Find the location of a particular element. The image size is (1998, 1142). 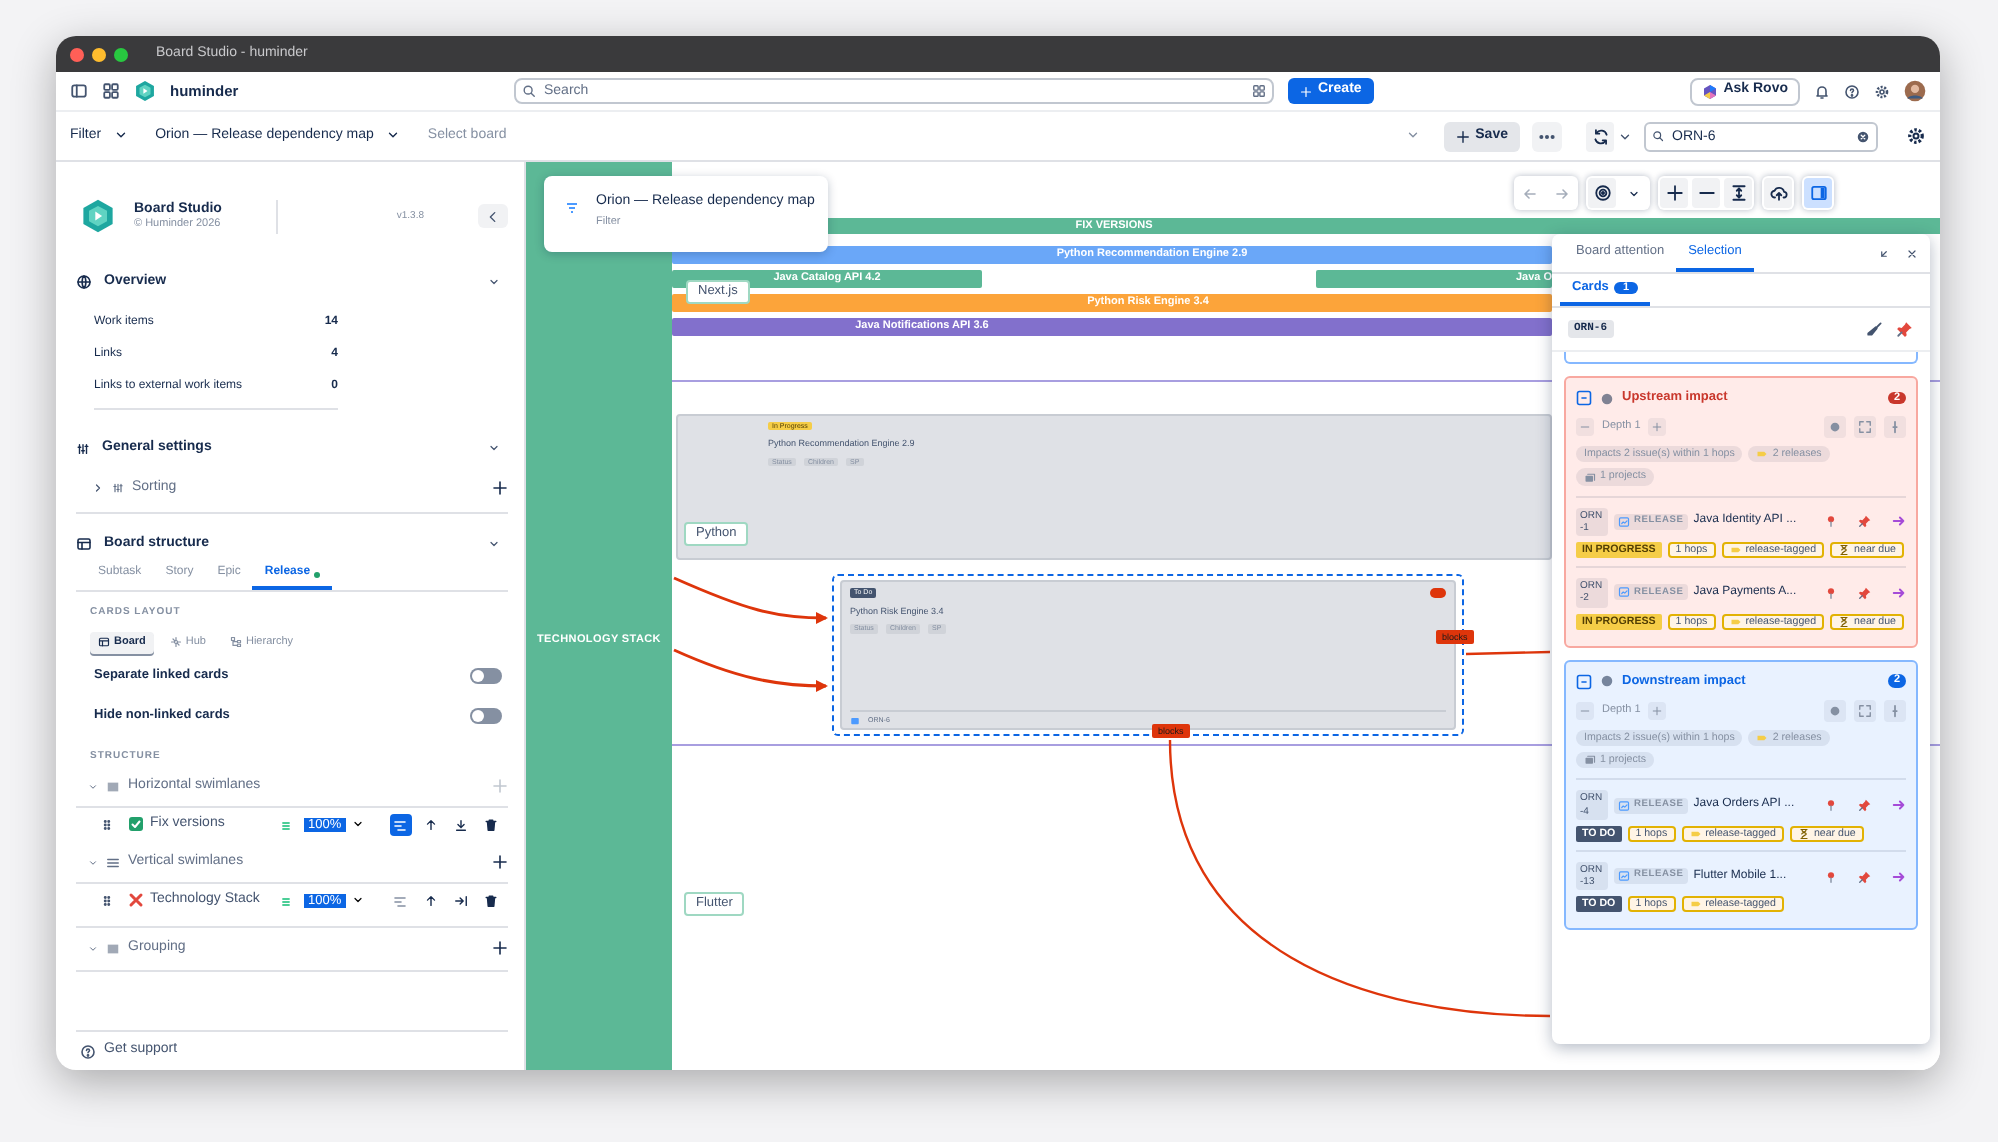

notifications-bell-icon is located at coordinates (1822, 91).